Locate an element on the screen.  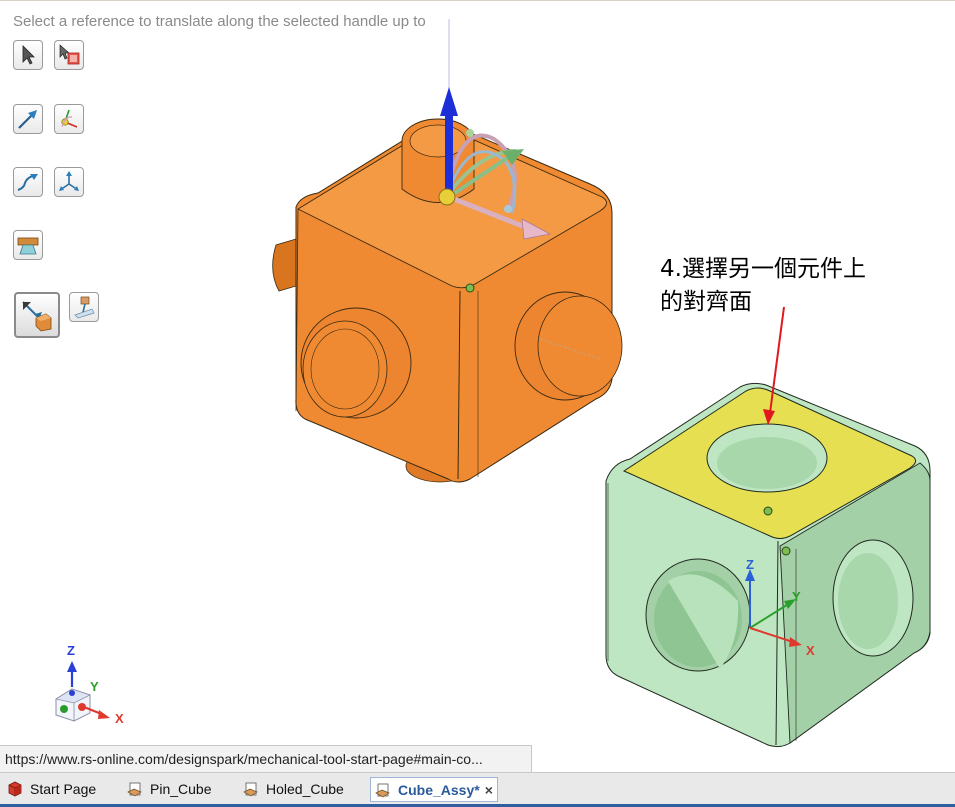
orientation-z-label: Z is located at coordinates (71, 650).